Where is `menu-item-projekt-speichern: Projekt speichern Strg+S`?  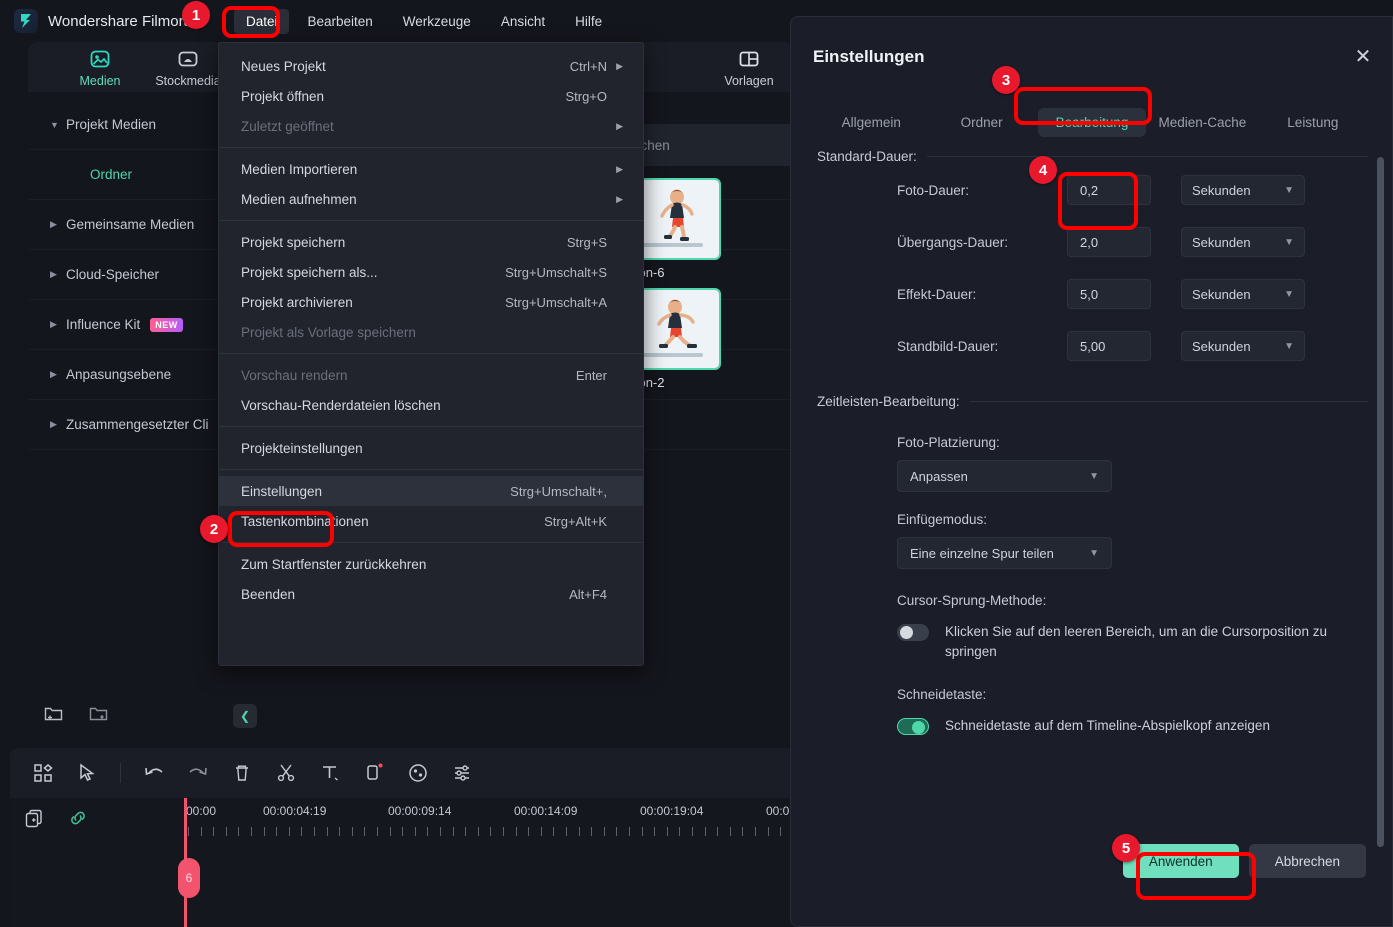 menu-item-projekt-speichern: Projekt speichern Strg+S is located at coordinates (431, 242).